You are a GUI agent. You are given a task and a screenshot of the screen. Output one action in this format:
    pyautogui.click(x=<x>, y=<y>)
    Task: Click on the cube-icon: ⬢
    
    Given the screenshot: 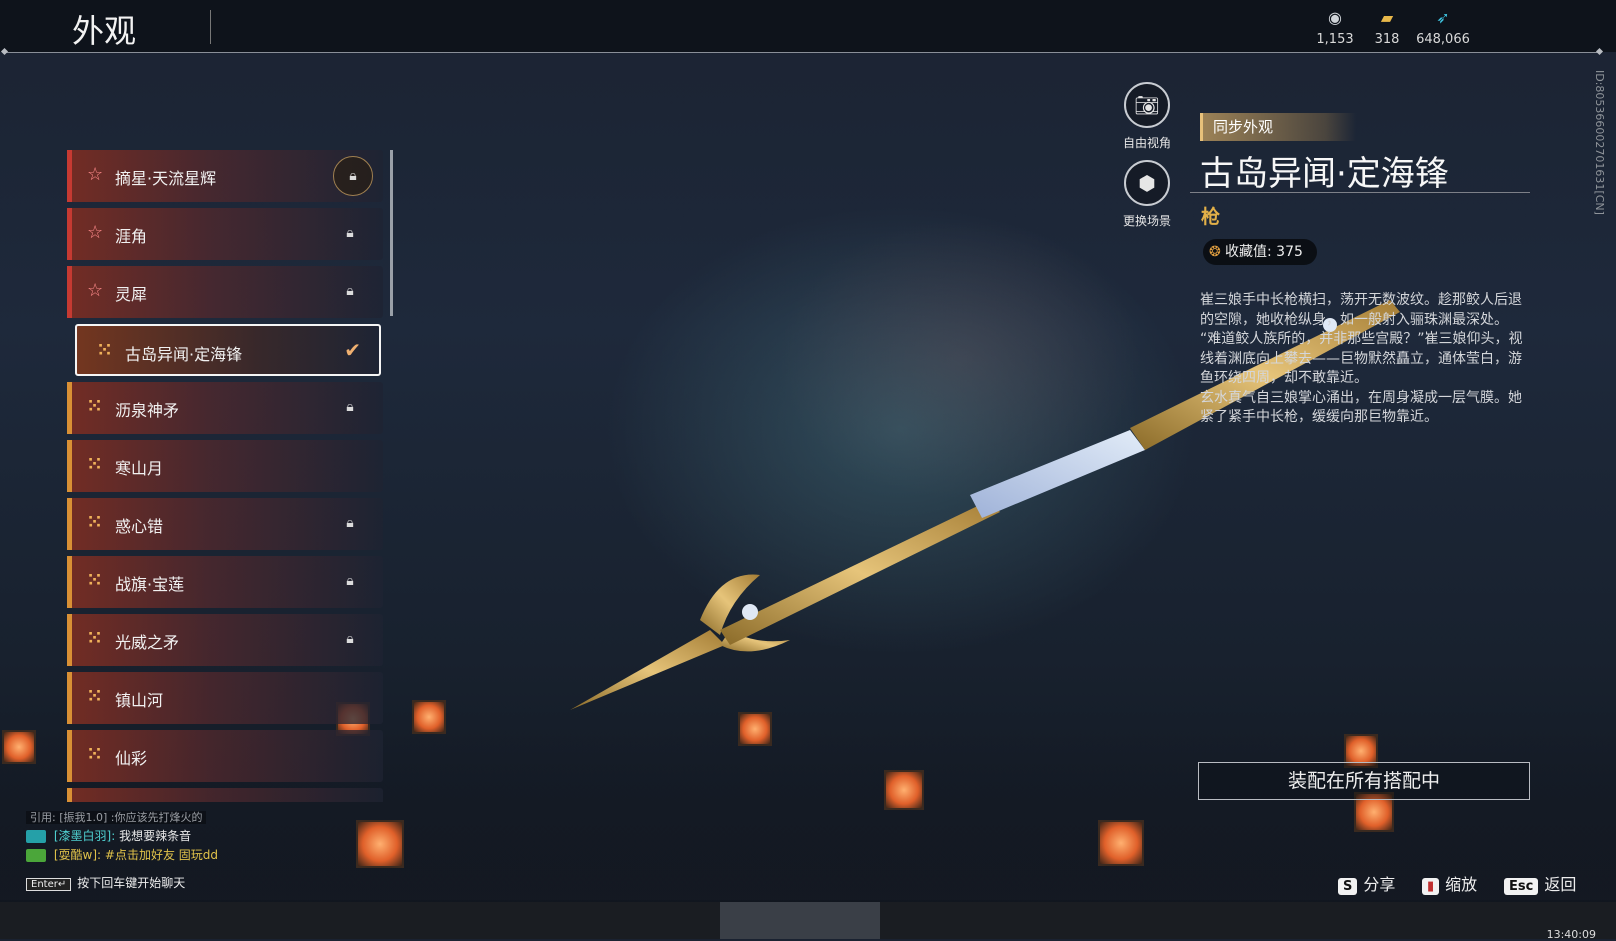 What is the action you would take?
    pyautogui.click(x=1147, y=183)
    